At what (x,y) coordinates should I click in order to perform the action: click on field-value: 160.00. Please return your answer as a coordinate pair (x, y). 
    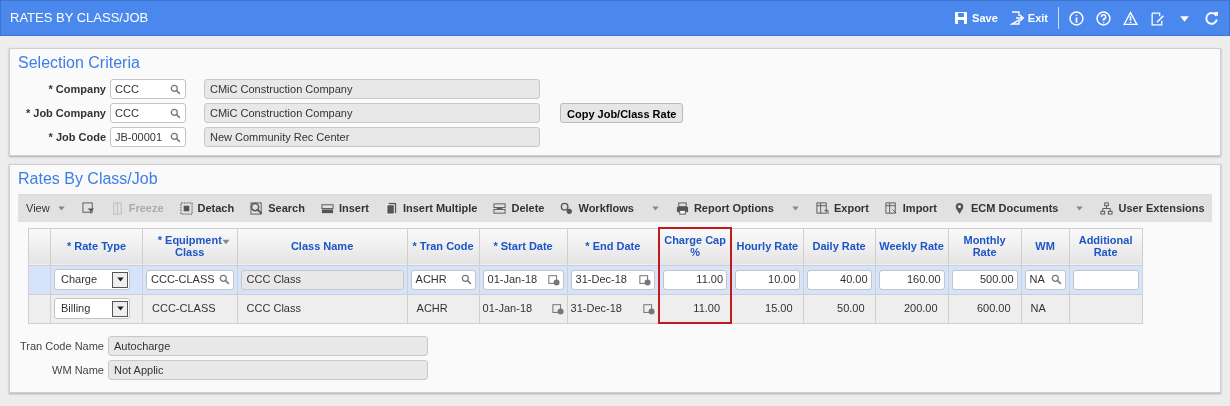
    Looking at the image, I should click on (923, 280).